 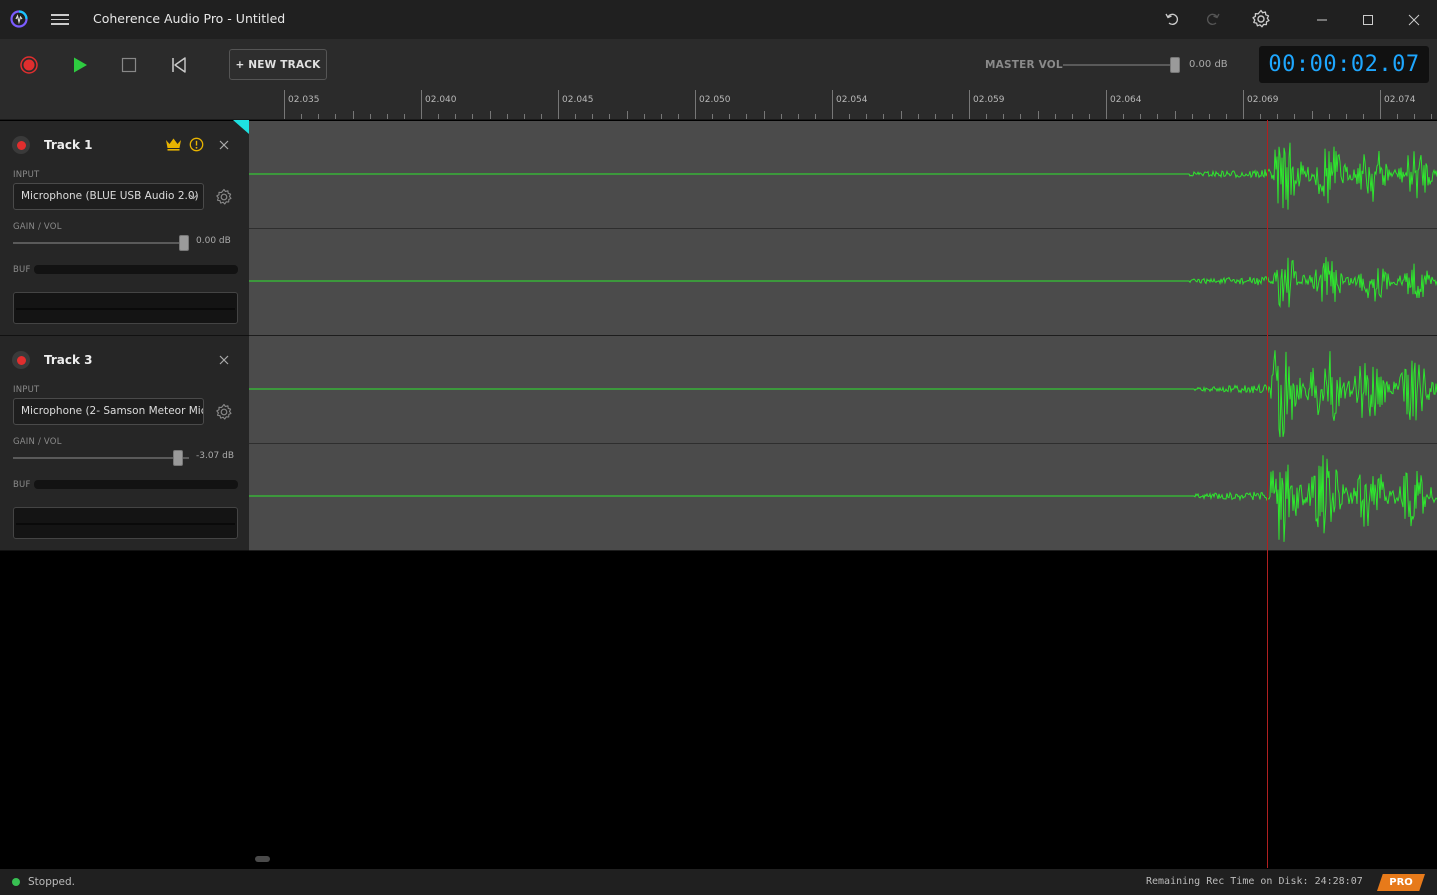 I want to click on ruler-label: 02.045, so click(x=578, y=100).